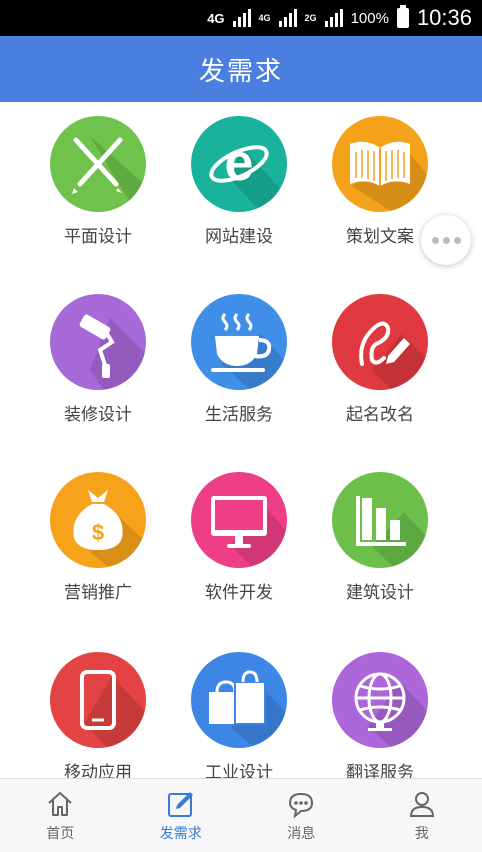 This screenshot has height=852, width=482. What do you see at coordinates (98, 590) in the screenshot?
I see `category-label: 营销推广` at bounding box center [98, 590].